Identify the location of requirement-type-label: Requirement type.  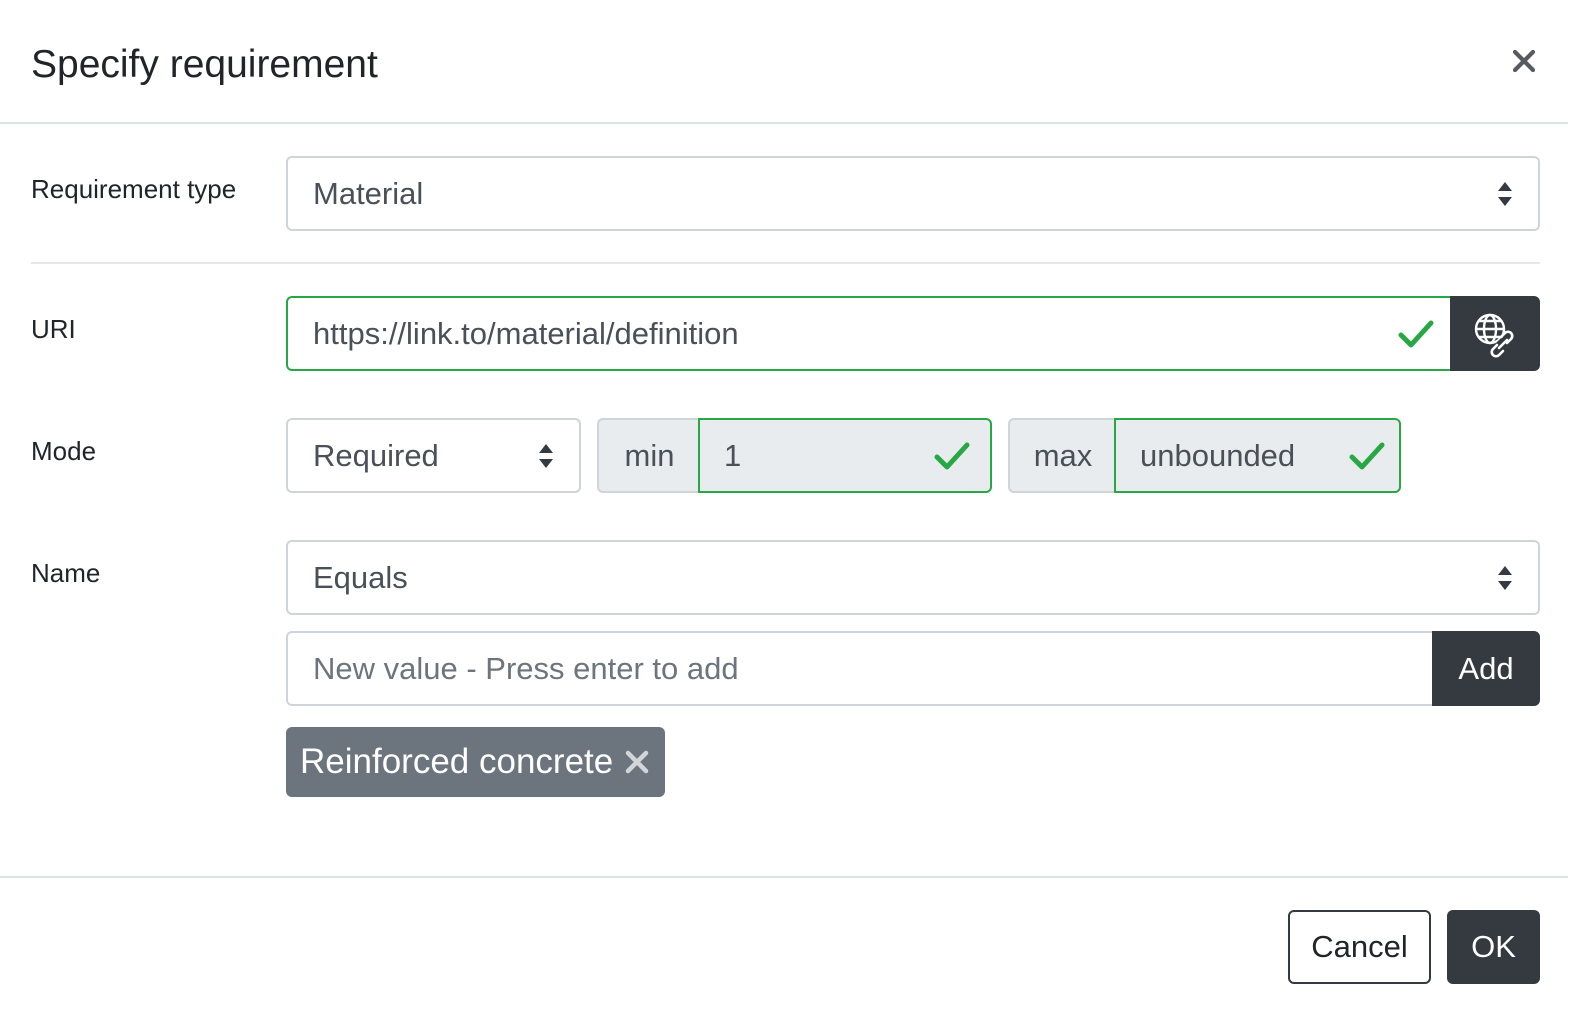
(134, 189).